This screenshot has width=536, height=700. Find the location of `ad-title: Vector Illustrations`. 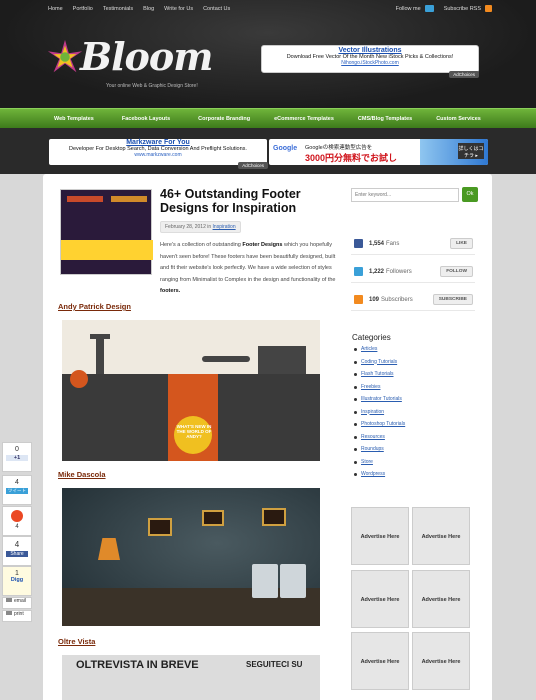

ad-title: Vector Illustrations is located at coordinates (370, 50).